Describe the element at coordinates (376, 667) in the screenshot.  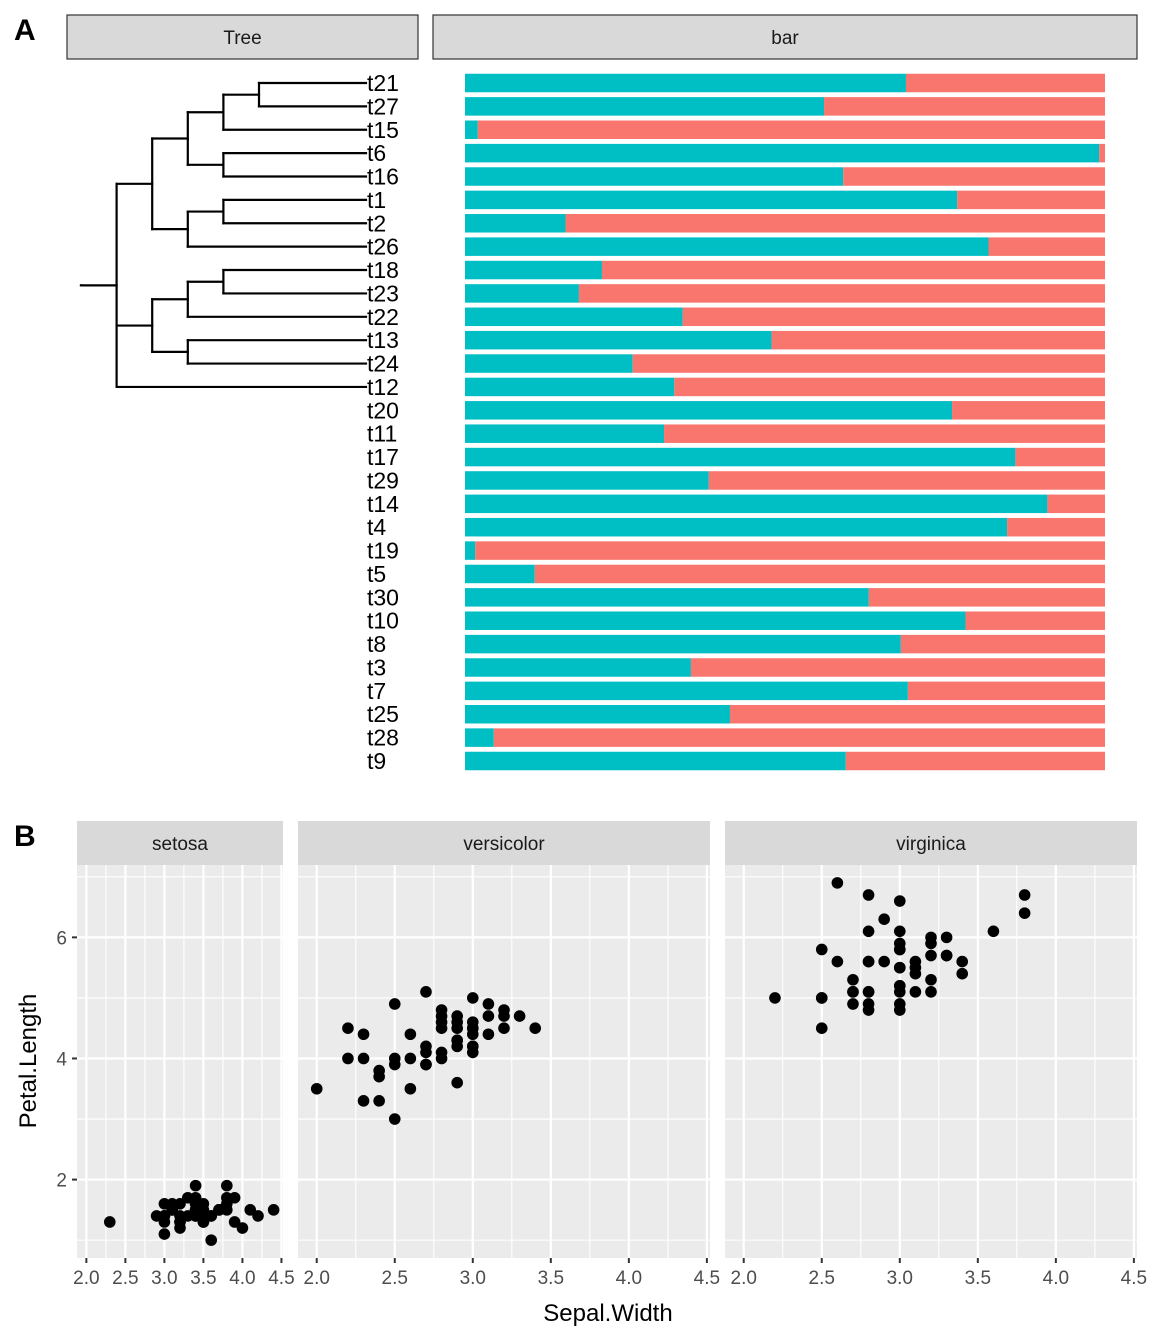
I see `tip-label: t3` at that location.